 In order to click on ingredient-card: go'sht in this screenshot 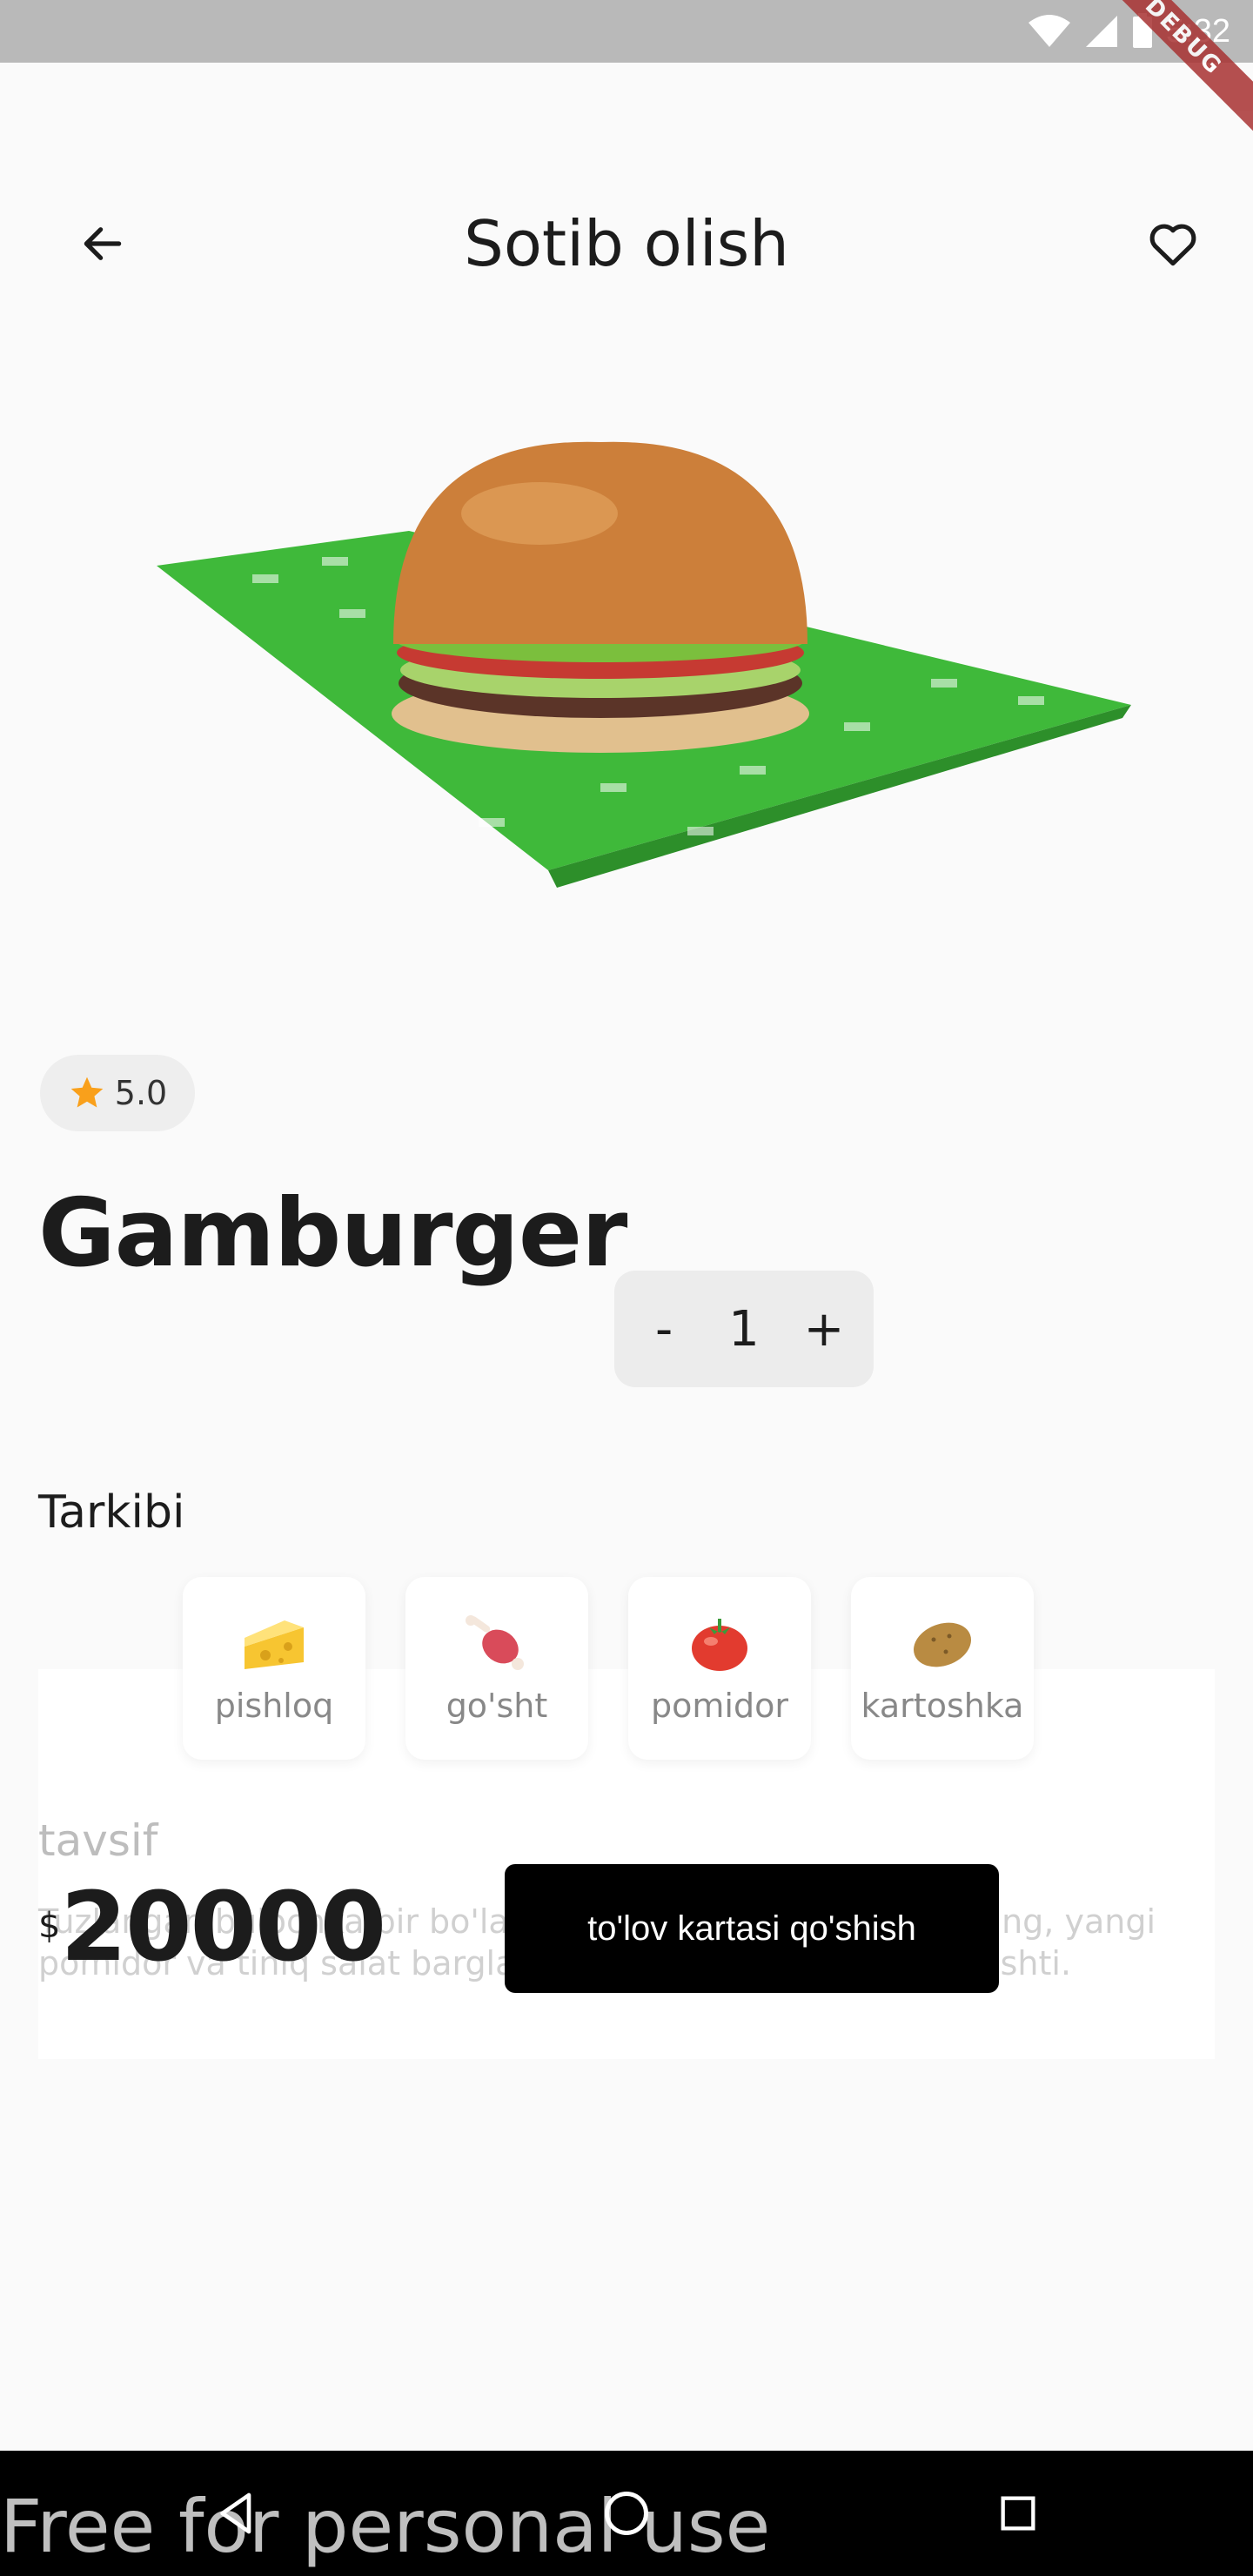, I will do `click(497, 1668)`.